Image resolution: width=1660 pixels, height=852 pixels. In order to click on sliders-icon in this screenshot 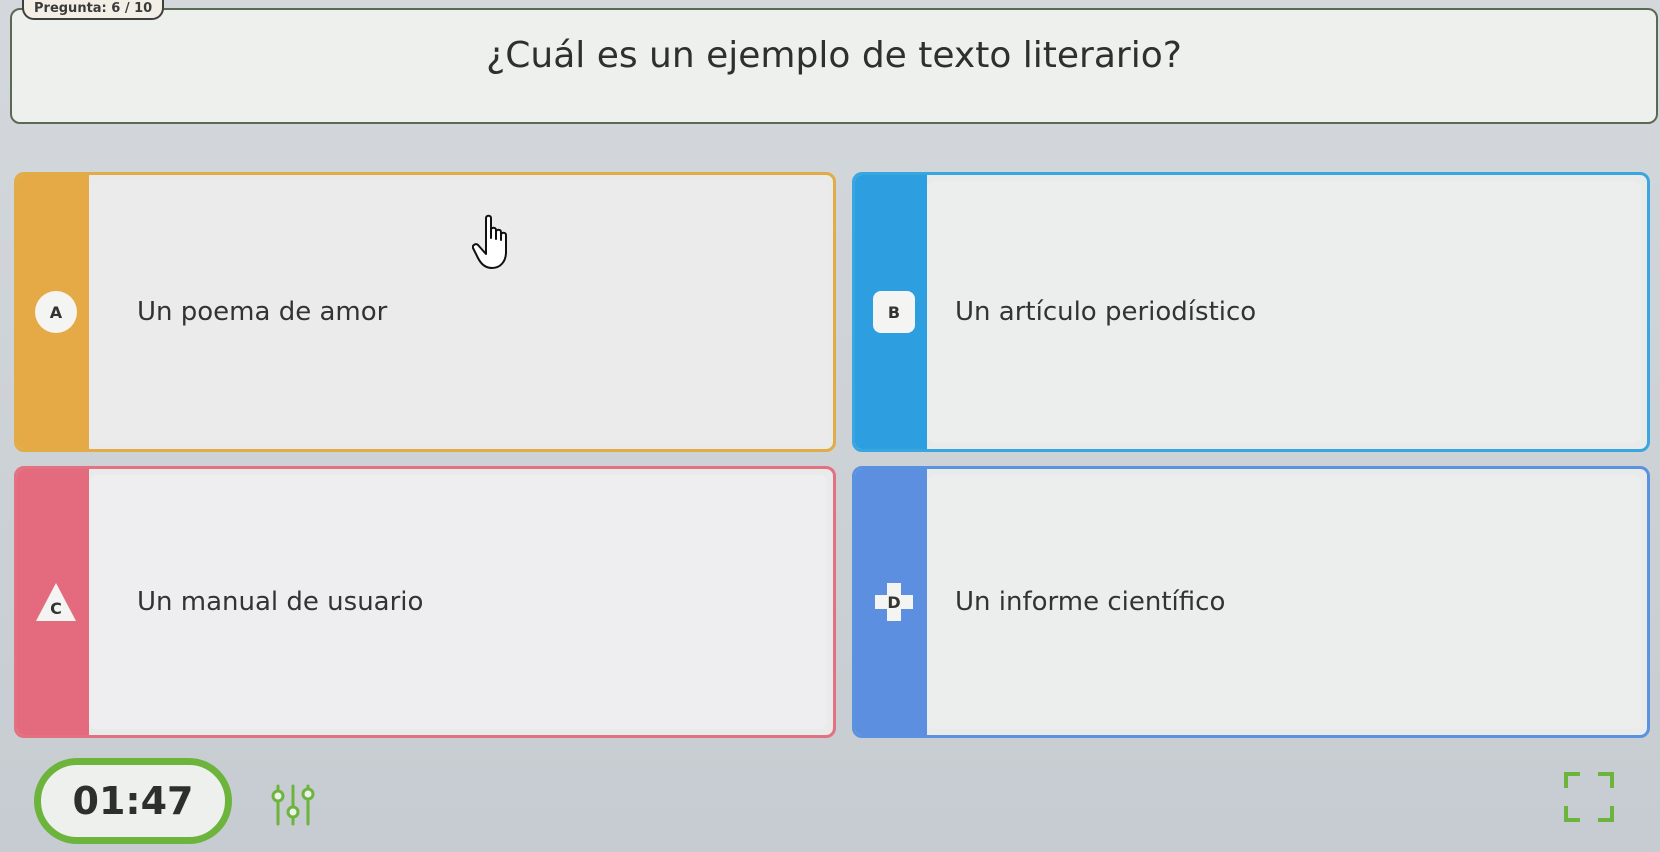, I will do `click(293, 805)`.